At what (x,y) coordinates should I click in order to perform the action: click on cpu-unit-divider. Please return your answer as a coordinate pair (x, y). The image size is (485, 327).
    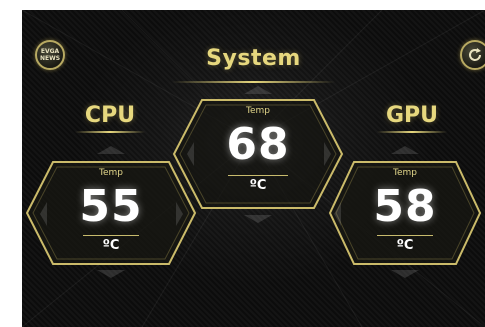
    Looking at the image, I should click on (111, 235).